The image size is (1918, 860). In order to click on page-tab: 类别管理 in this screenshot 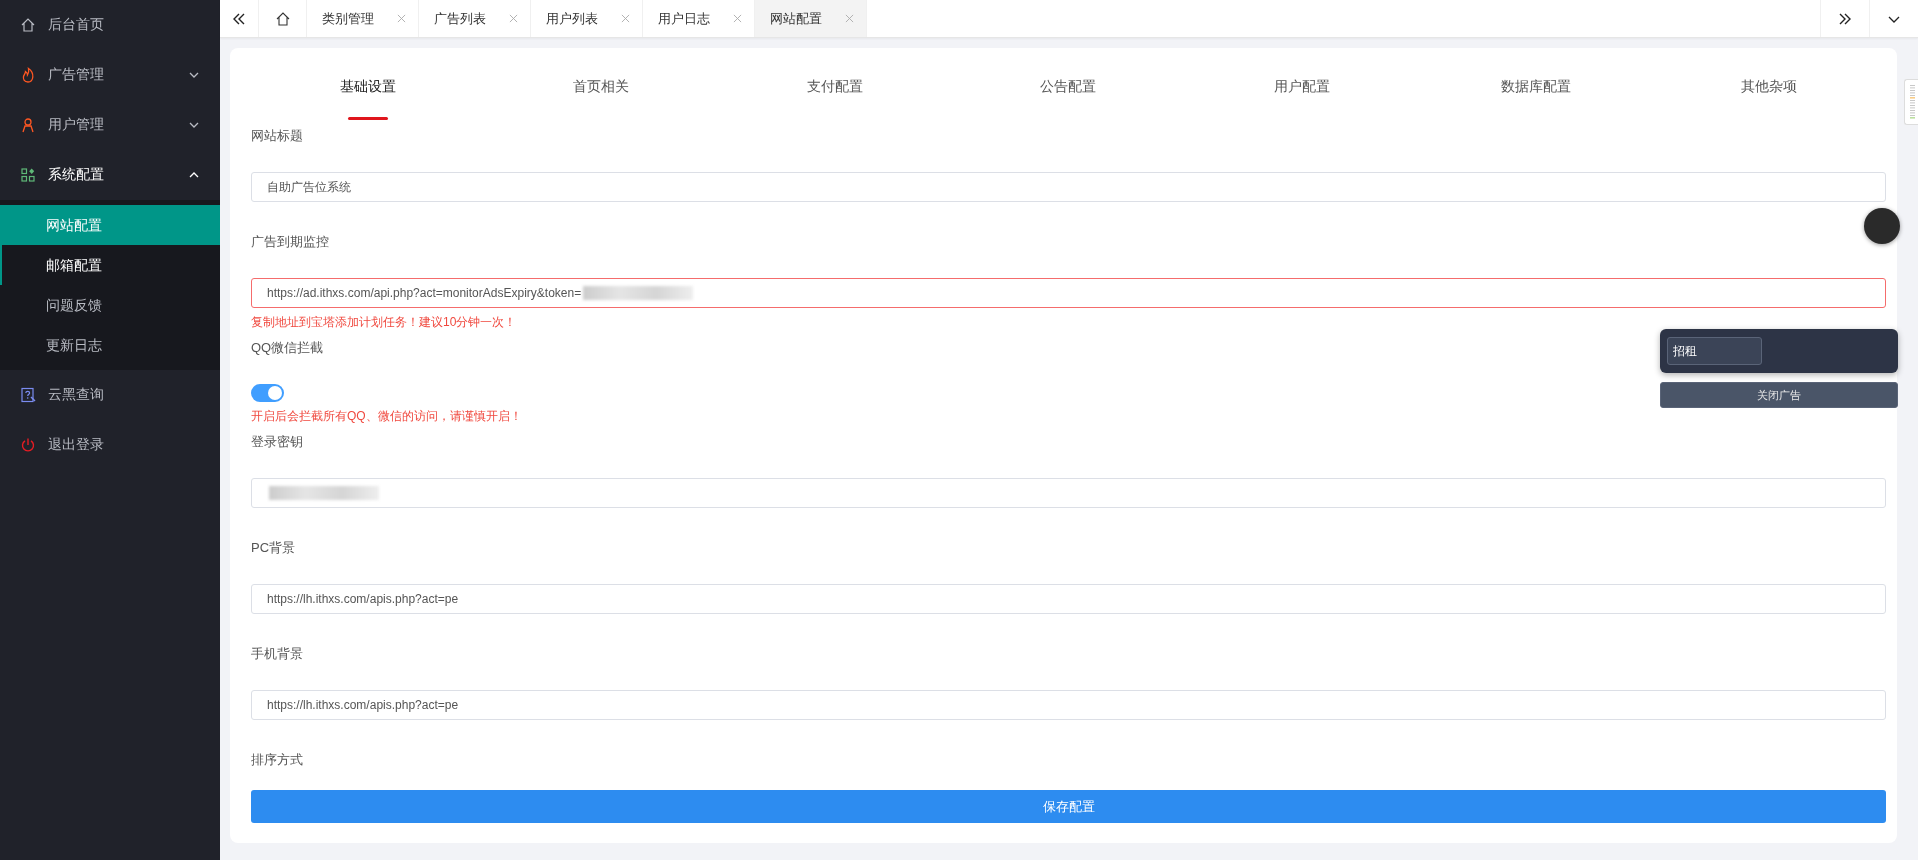, I will do `click(363, 18)`.